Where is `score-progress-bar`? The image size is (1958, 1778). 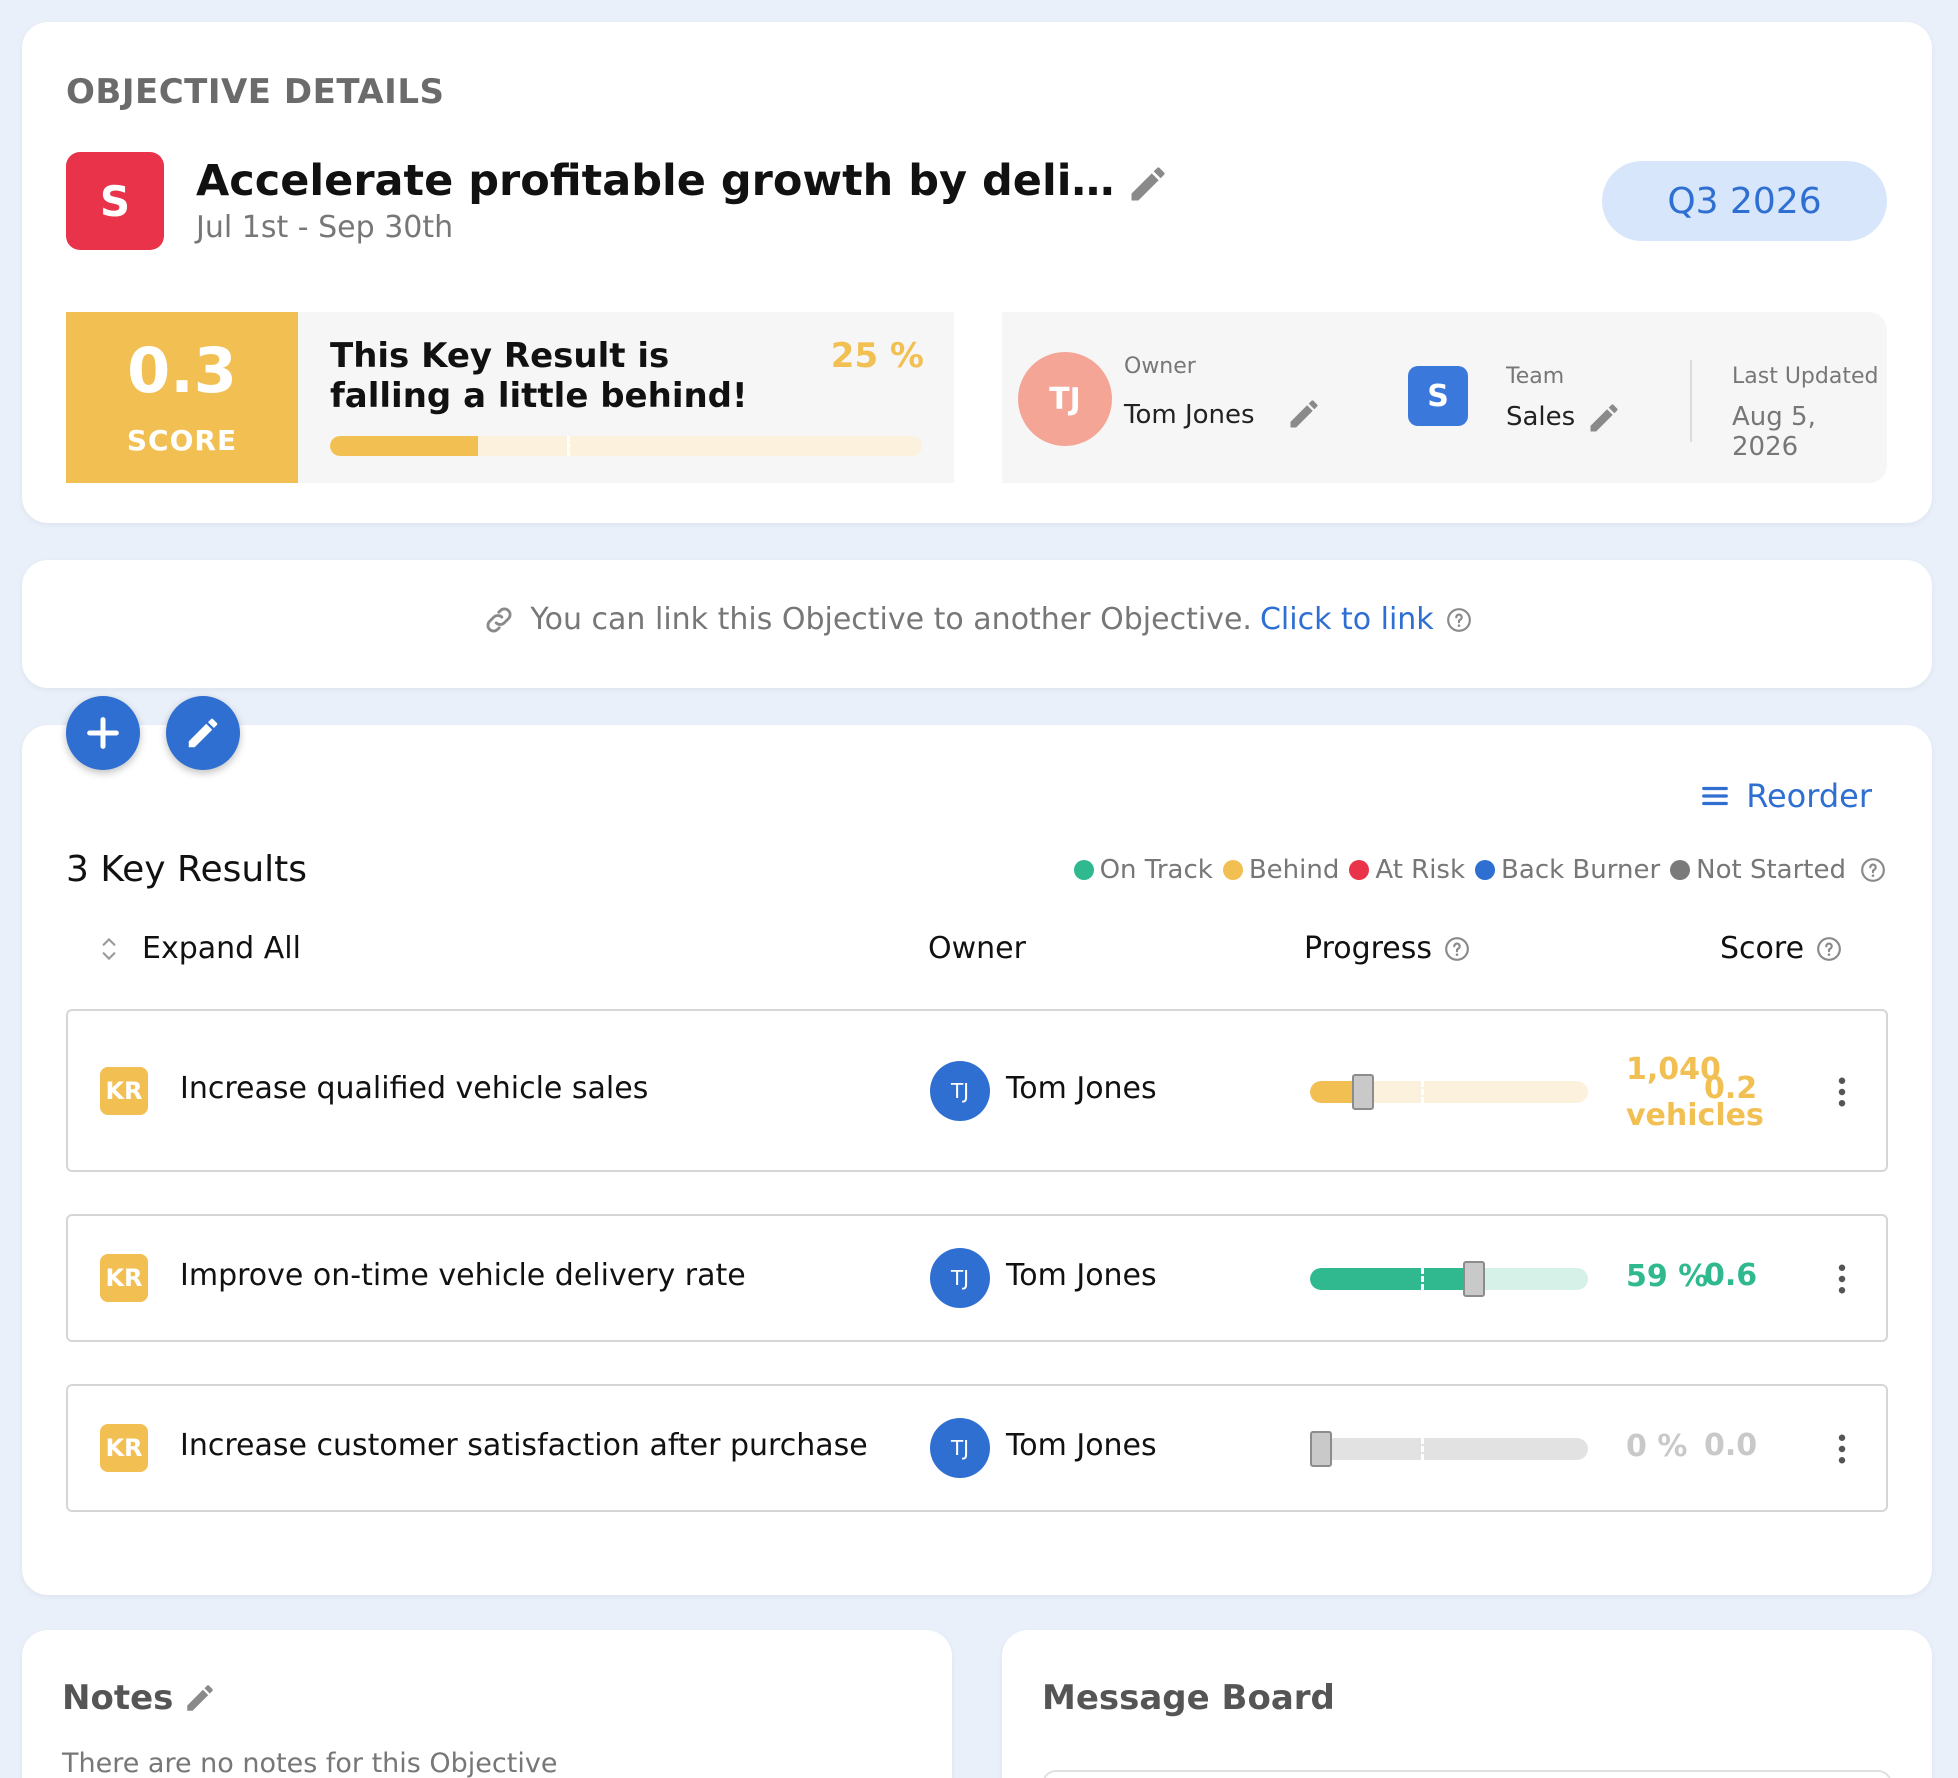 score-progress-bar is located at coordinates (626, 446).